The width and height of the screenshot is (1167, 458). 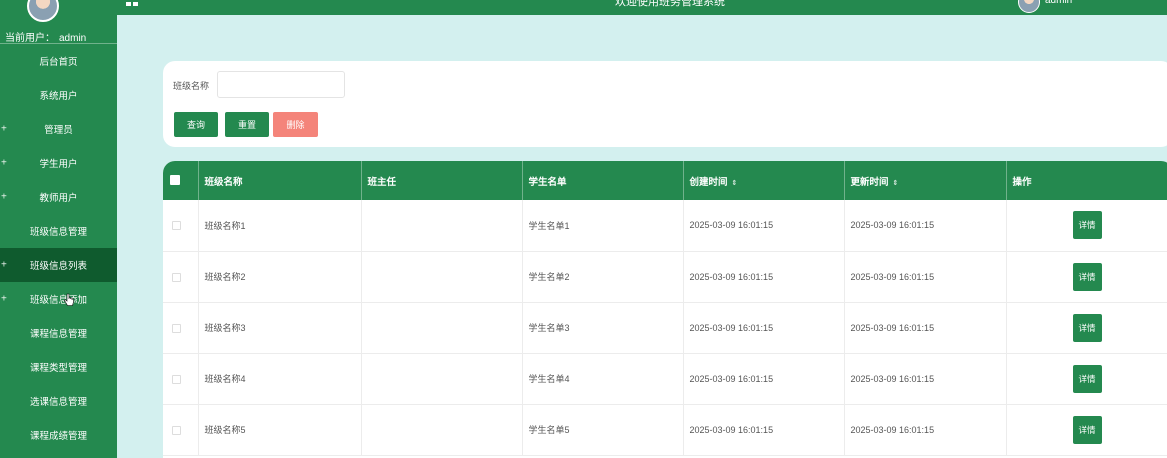 I want to click on student-list-cell: 学生名单1, so click(x=603, y=225).